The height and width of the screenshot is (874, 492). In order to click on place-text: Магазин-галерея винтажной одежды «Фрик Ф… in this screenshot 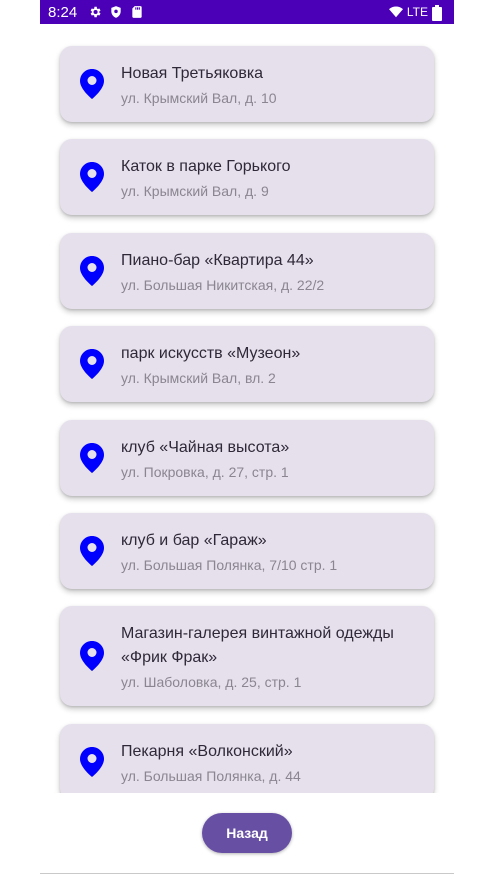, I will do `click(270, 657)`.